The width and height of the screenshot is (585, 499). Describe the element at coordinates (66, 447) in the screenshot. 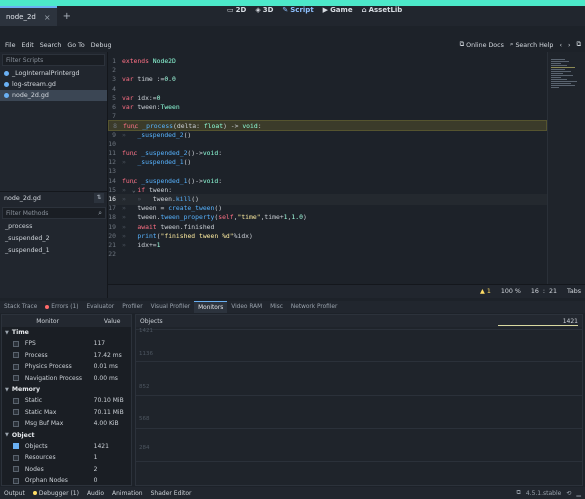

I see `monitor-row: Objects 1421` at that location.